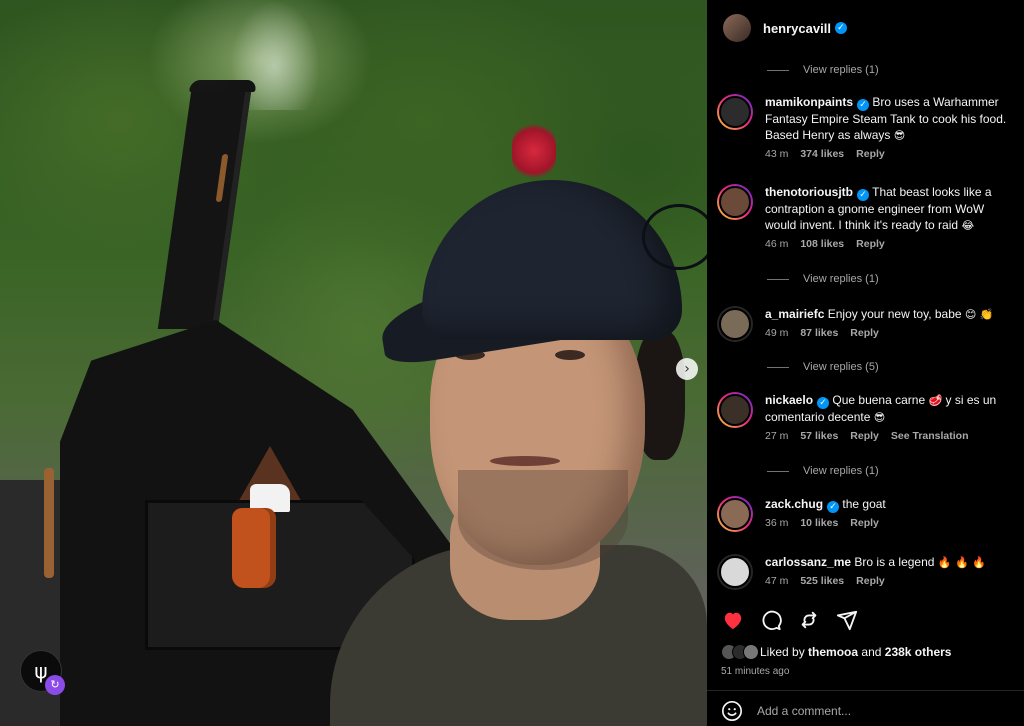 This screenshot has height=726, width=1024. I want to click on comment-text: carlossanz_me Bro is a legend 🔥 🔥 🔥, so click(891, 562).